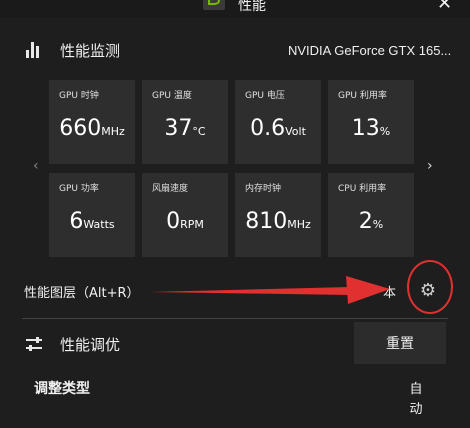  I want to click on adjust-type-label: 调整类型, so click(62, 389).